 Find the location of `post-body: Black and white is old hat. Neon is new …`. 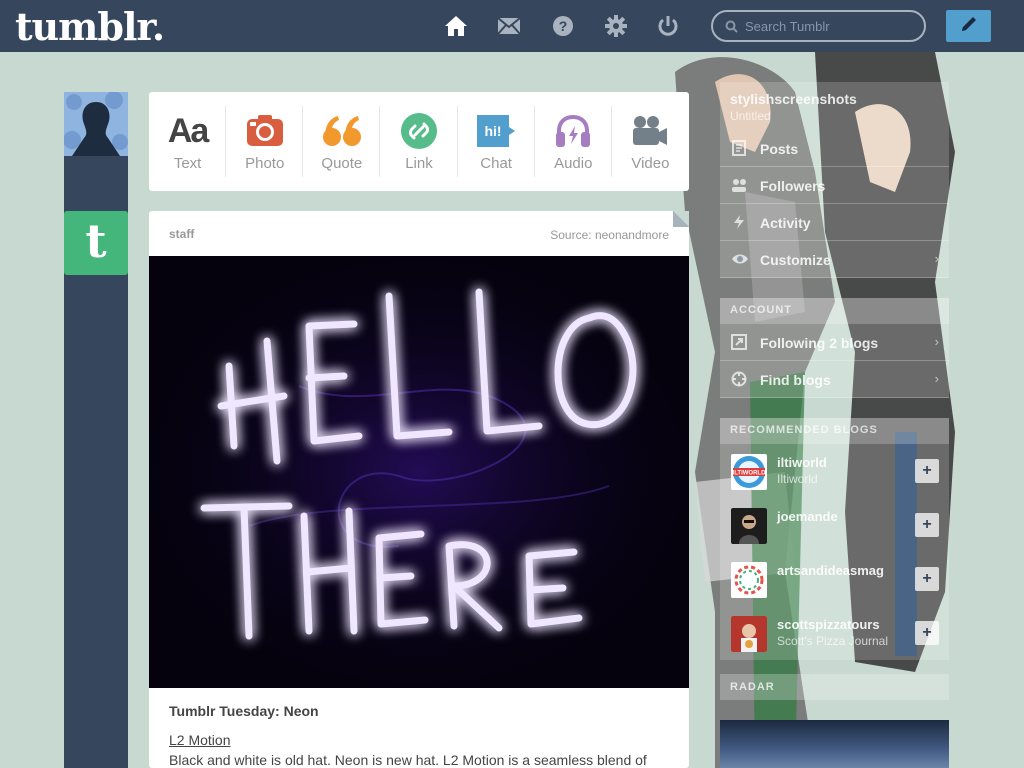

post-body: Black and white is old hat. Neon is new … is located at coordinates (408, 760).